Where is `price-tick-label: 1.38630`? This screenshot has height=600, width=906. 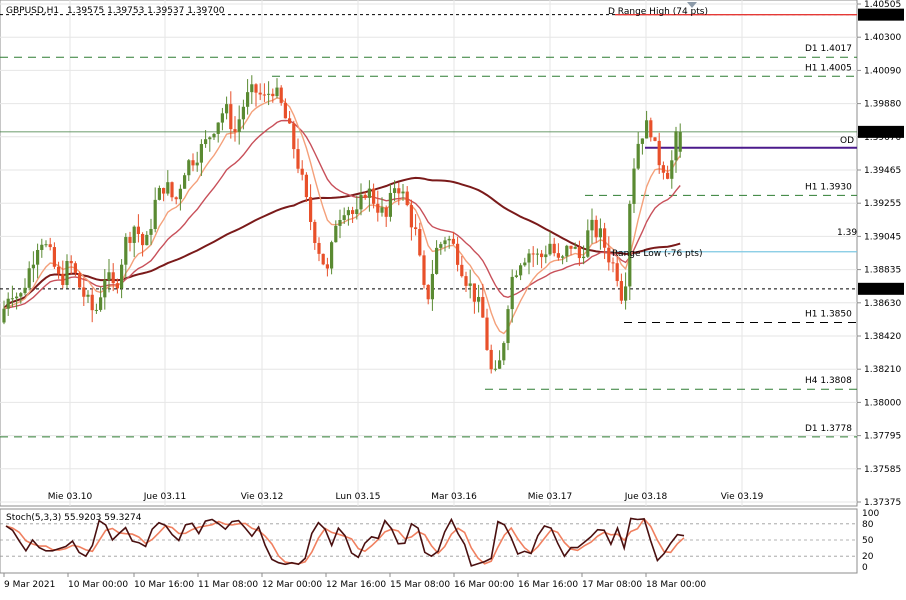
price-tick-label: 1.38630 is located at coordinates (882, 304).